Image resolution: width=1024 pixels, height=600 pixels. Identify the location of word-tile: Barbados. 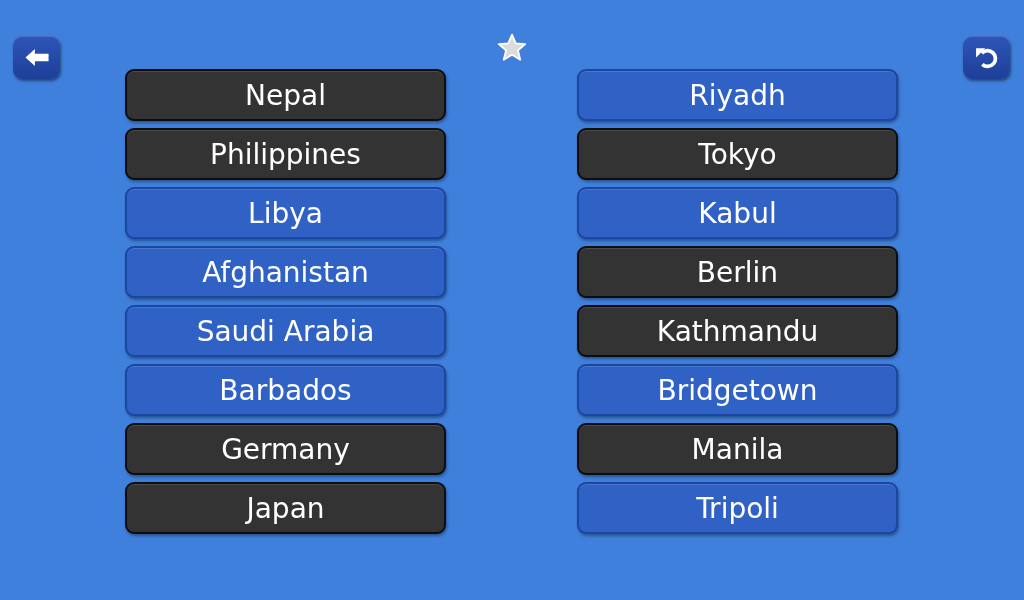
(285, 390).